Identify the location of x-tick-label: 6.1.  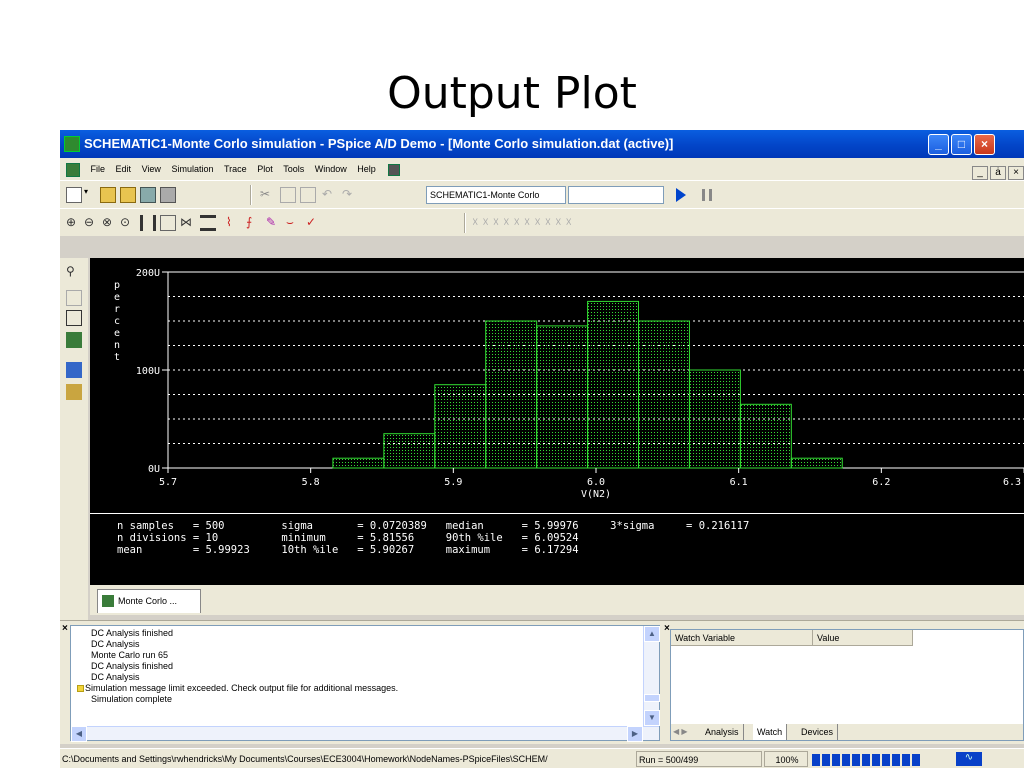
(739, 482).